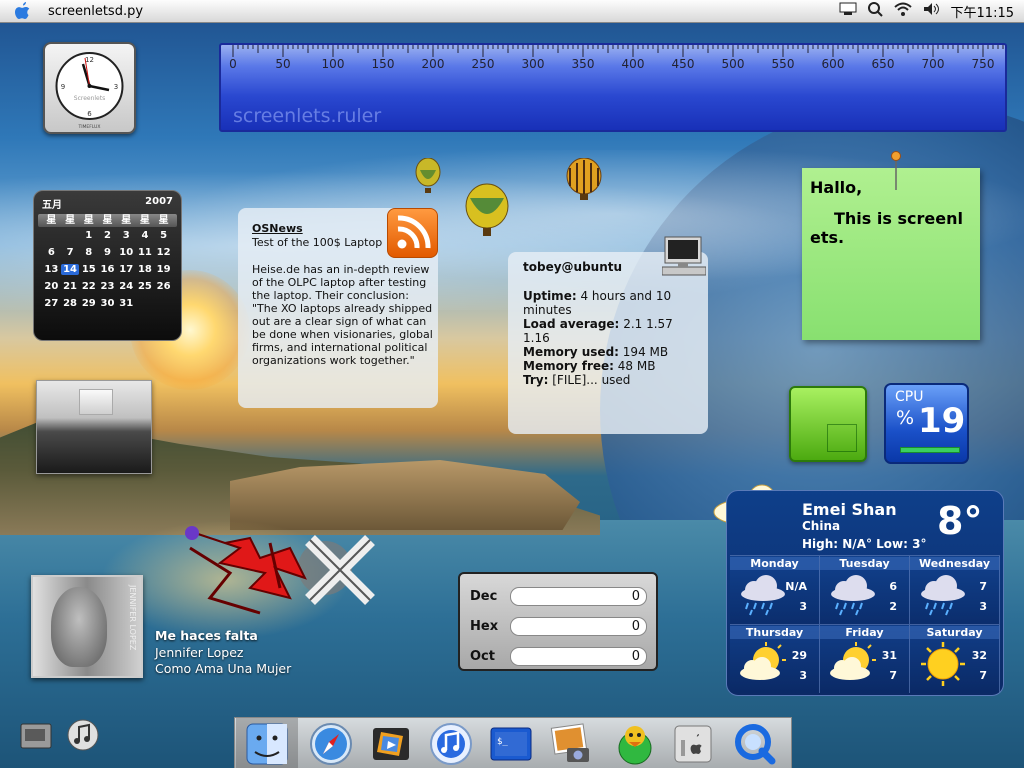  I want to click on volume-icon, so click(932, 11).